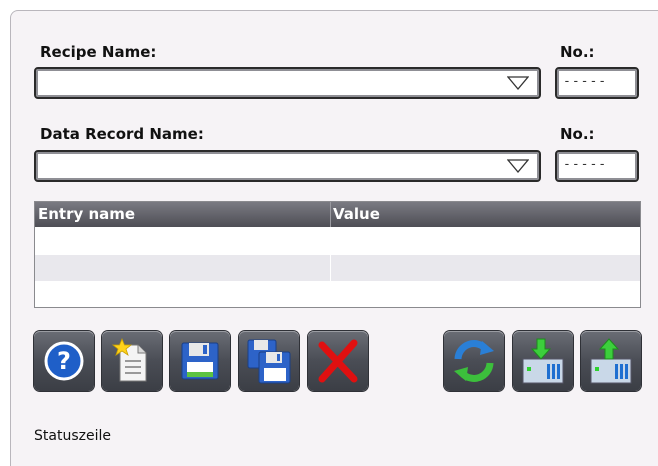 The height and width of the screenshot is (466, 658). I want to click on help-button: ?, so click(64, 361).